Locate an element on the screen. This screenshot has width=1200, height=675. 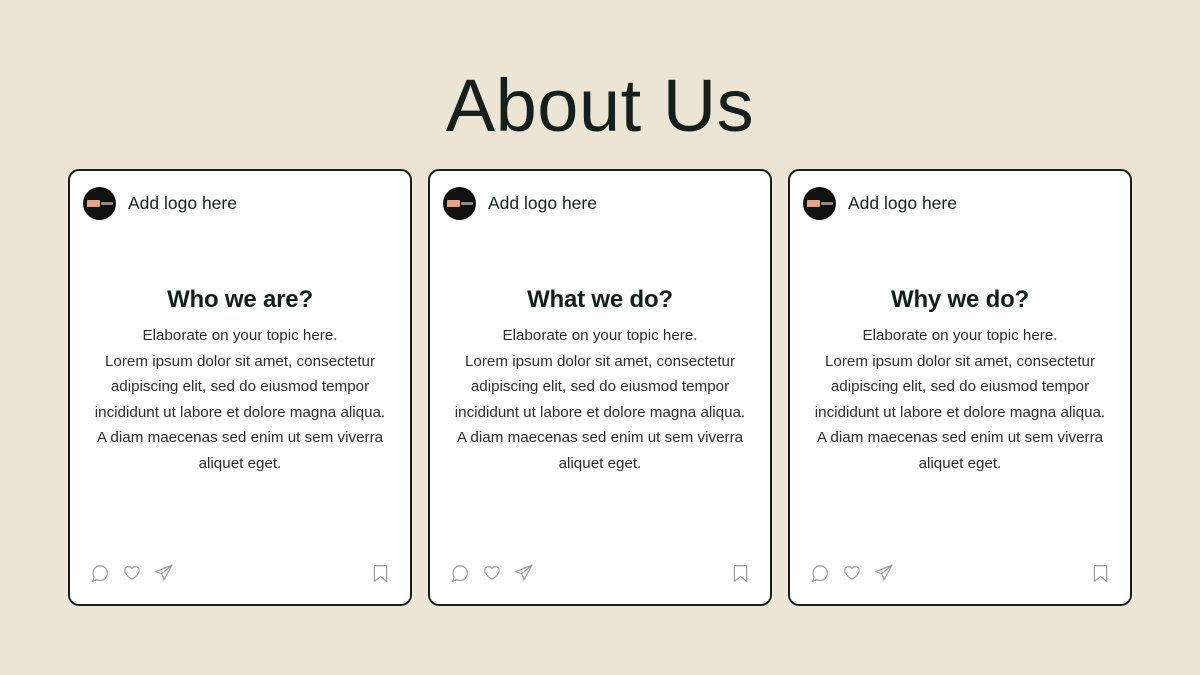
card-heading: Why we do? is located at coordinates (960, 299).